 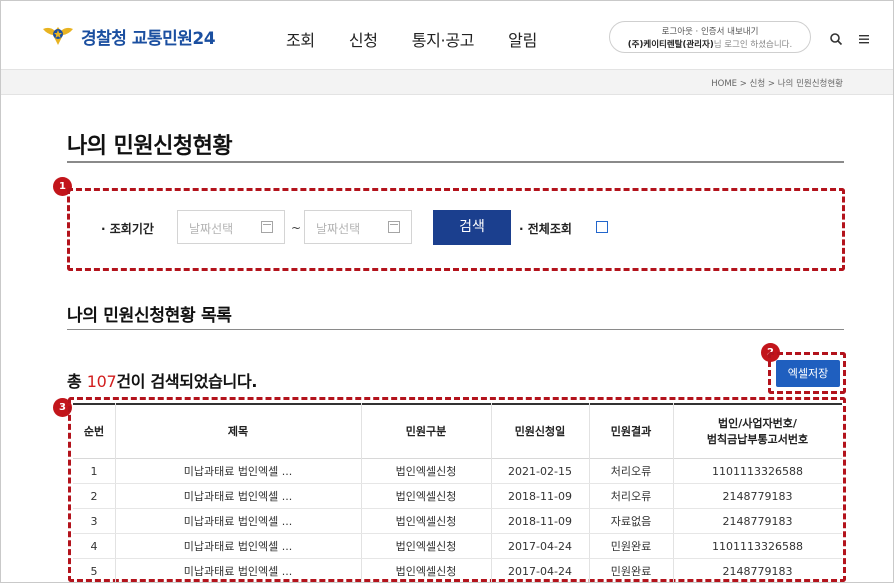 What do you see at coordinates (836, 38) in the screenshot?
I see `search-icon` at bounding box center [836, 38].